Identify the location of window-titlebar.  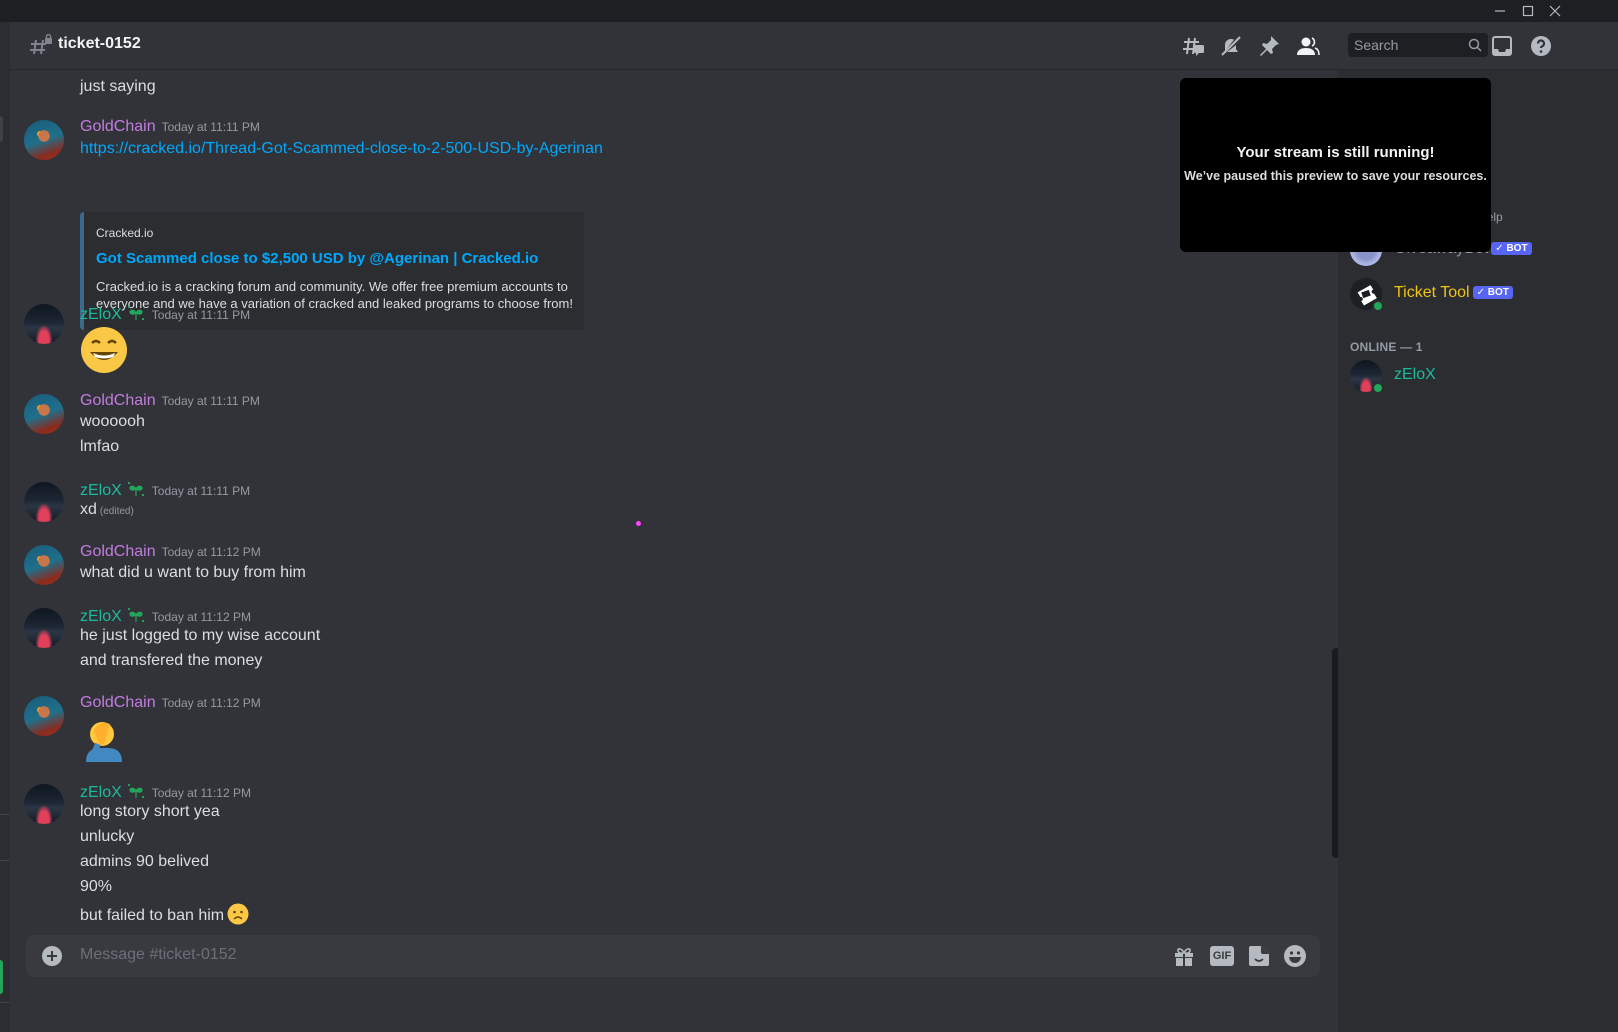
(809, 11).